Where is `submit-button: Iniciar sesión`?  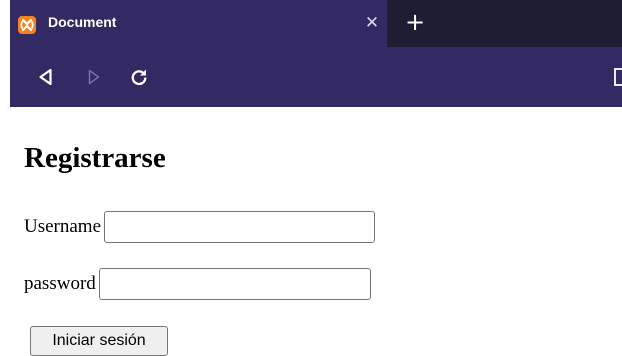 submit-button: Iniciar sesión is located at coordinates (99, 341).